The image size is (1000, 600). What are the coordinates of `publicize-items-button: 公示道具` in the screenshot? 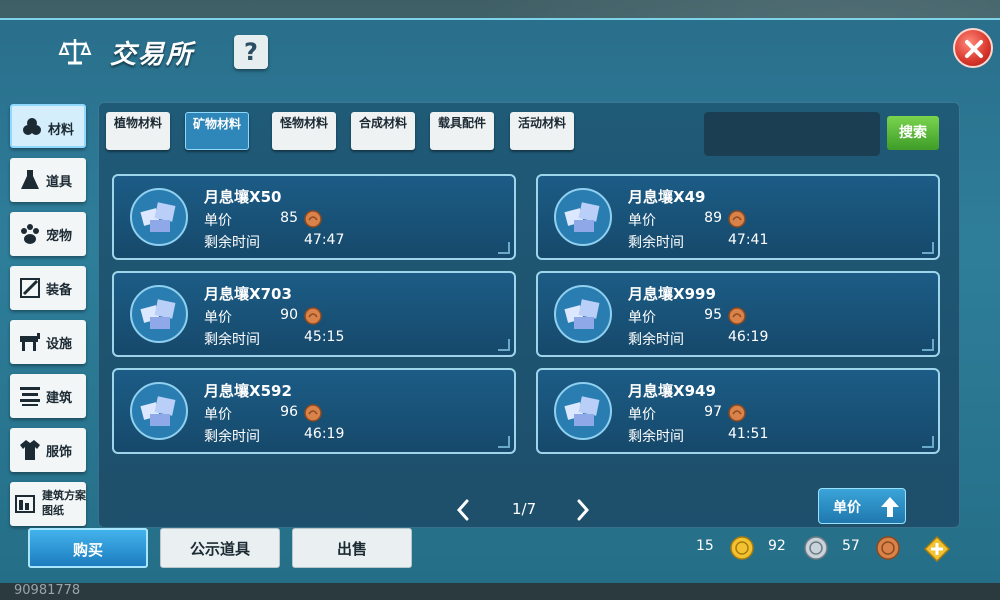 It's located at (220, 548).